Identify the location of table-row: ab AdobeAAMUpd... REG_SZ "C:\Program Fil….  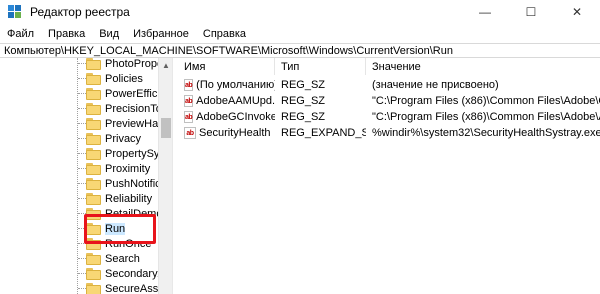
(389, 101).